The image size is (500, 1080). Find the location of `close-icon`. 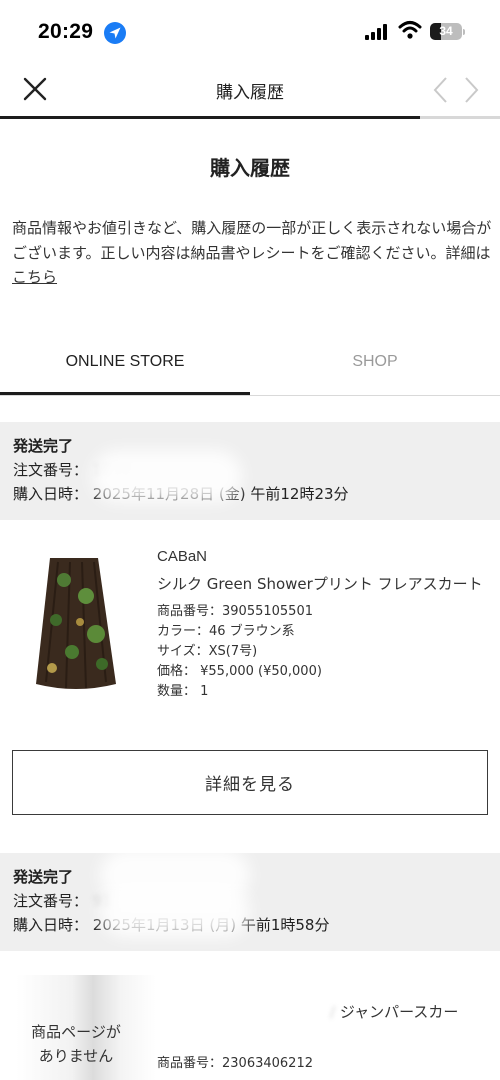

close-icon is located at coordinates (35, 89).